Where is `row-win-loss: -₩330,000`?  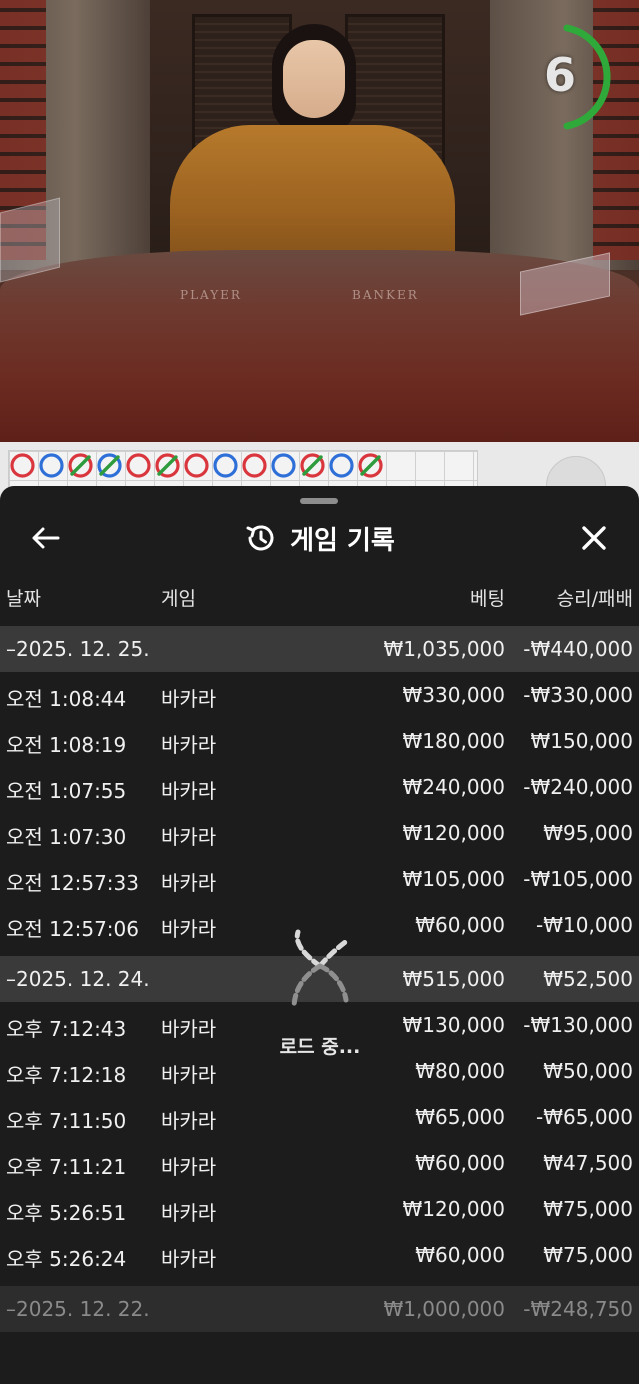 row-win-loss: -₩330,000 is located at coordinates (578, 695).